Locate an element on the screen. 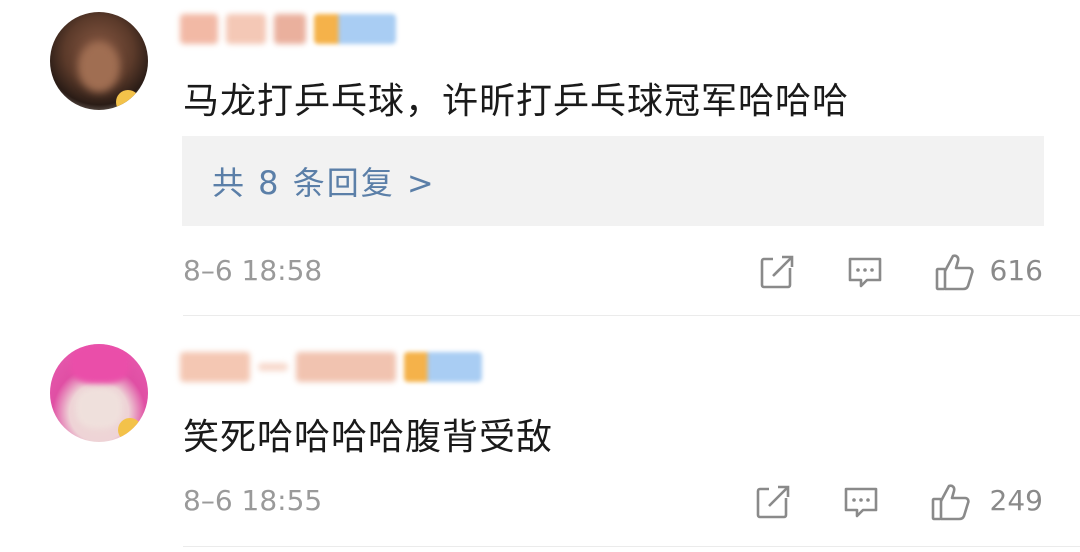 This screenshot has height=552, width=1080. comment-text: 马龙打乒乓球，许昕打乒乓球冠军哈哈哈 is located at coordinates (516, 101).